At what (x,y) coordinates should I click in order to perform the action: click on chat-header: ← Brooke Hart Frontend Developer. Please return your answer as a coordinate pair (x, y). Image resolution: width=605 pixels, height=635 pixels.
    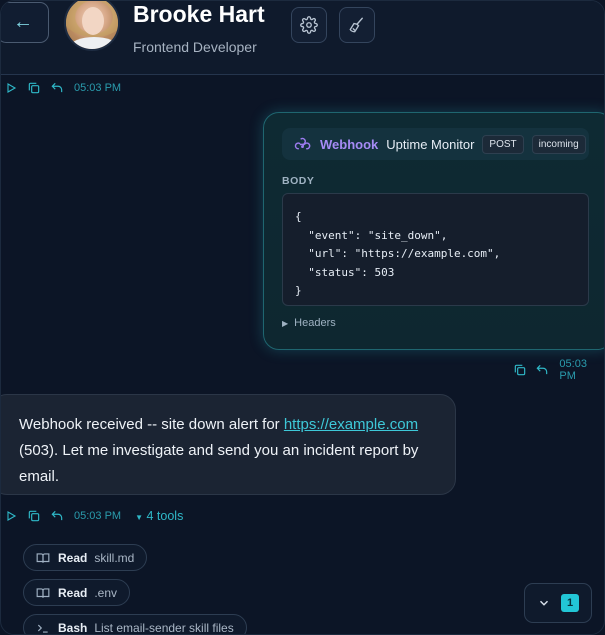
    Looking at the image, I should click on (302, 38).